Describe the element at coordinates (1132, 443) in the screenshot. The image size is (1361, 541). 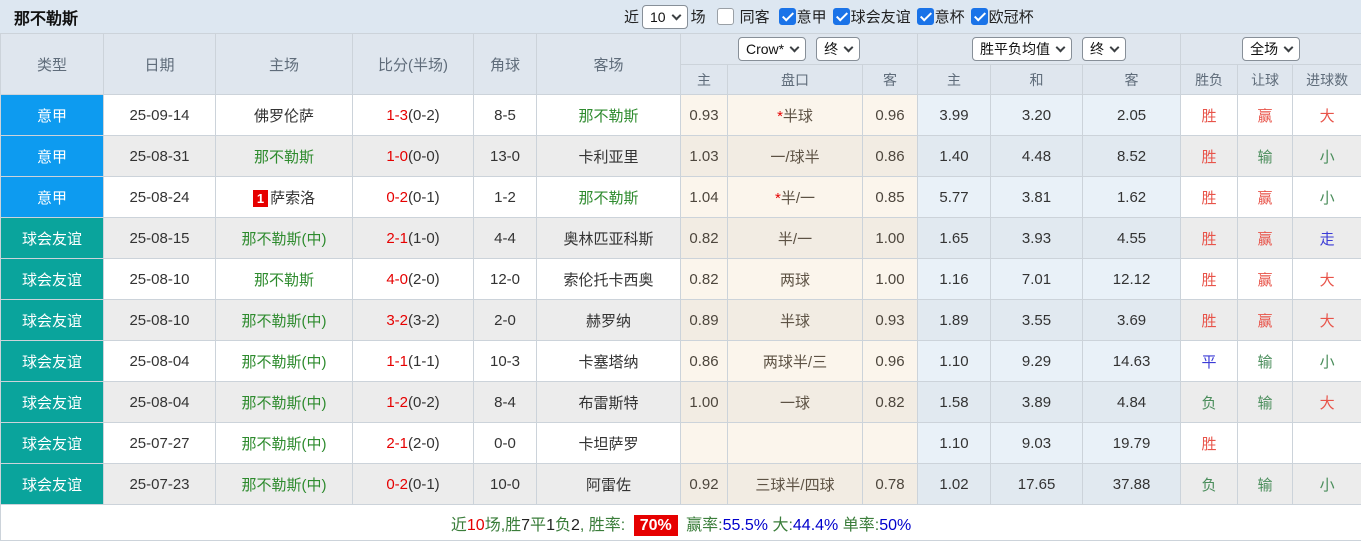
I see `avg-away-cell: 19.79` at that location.